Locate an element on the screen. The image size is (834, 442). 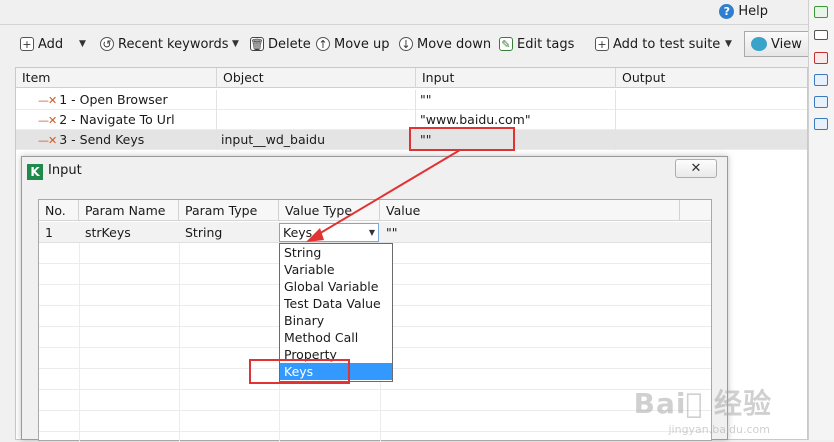
dialog-title-bar: K Input ✕ is located at coordinates (374, 171).